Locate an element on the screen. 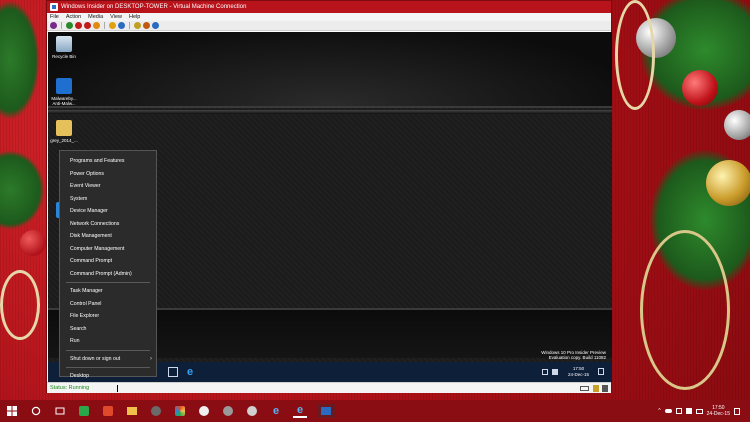 This screenshot has height=422, width=750. host-clock: 17:50 24-Dec-15 is located at coordinates (718, 411).